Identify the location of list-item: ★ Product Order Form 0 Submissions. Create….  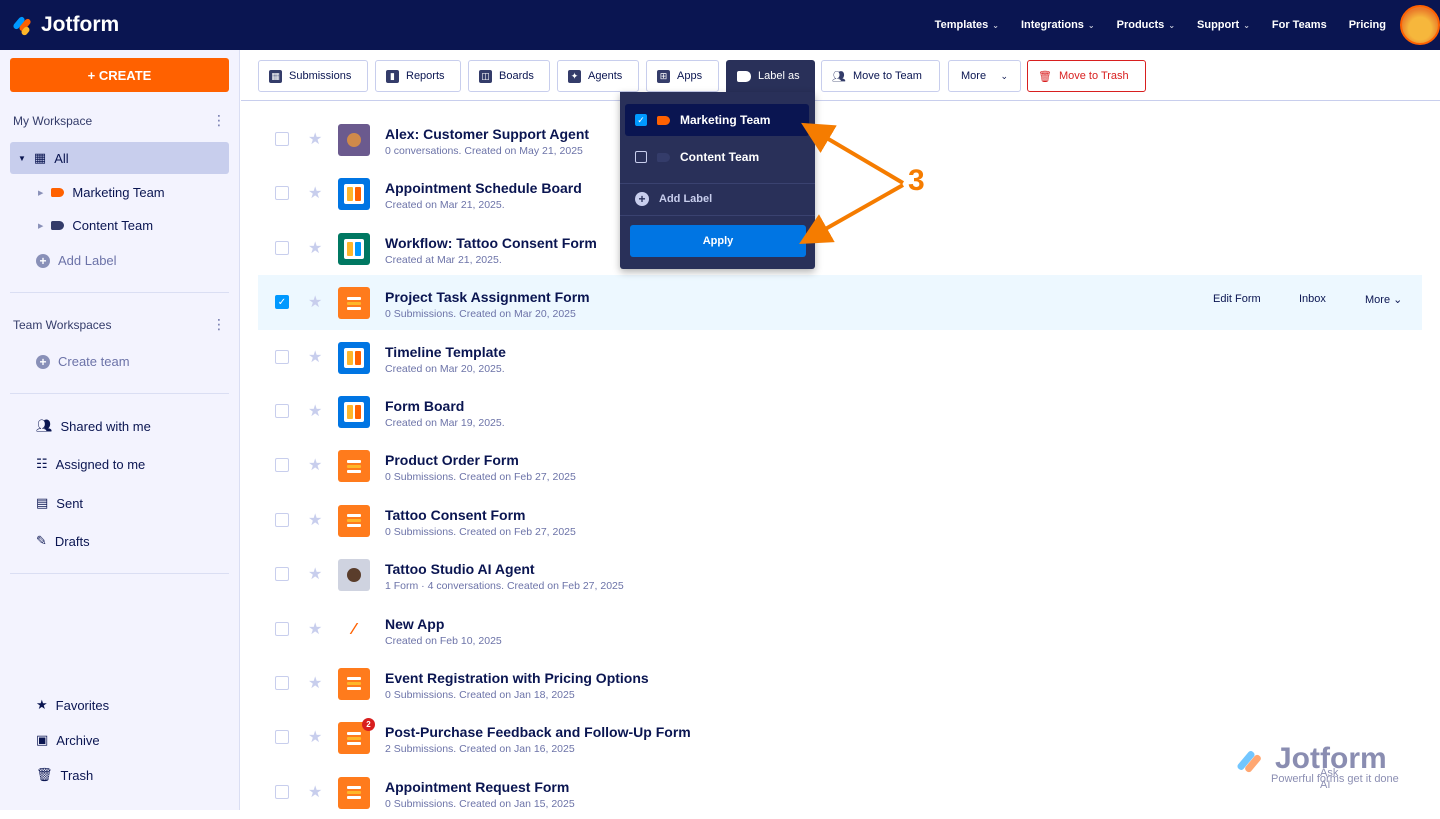
(840, 465).